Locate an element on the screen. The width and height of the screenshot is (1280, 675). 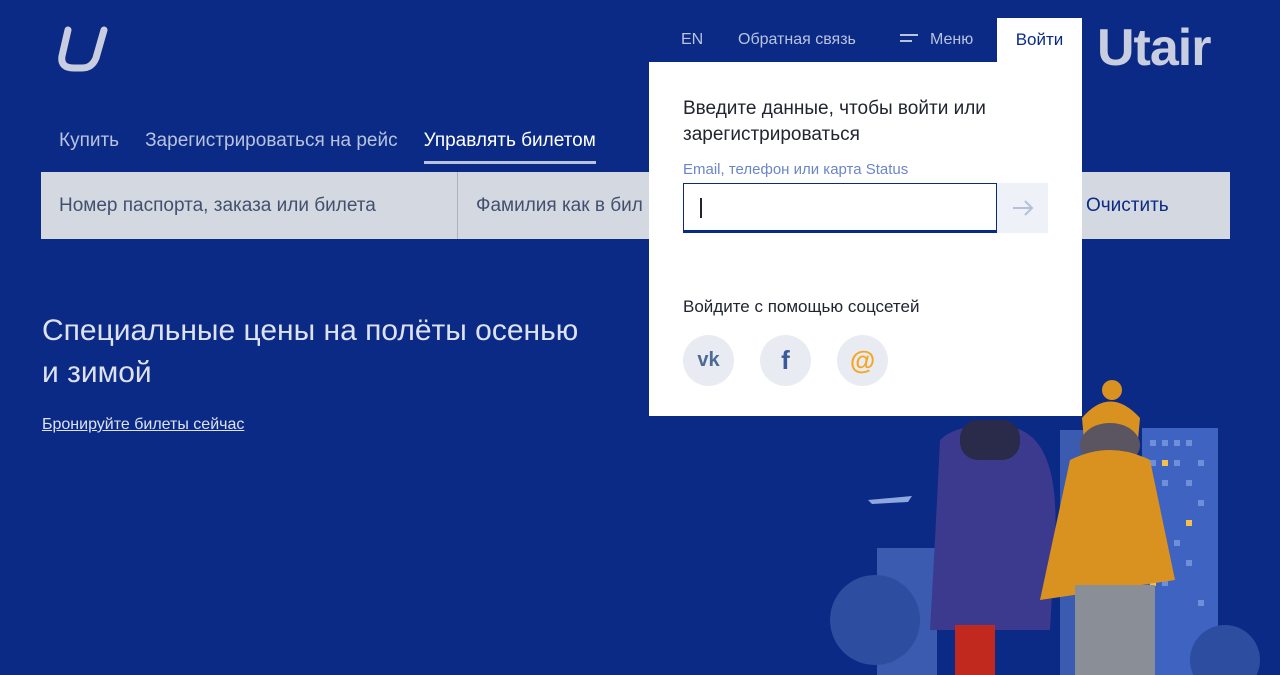
vk-icon: vk is located at coordinates (708, 360).